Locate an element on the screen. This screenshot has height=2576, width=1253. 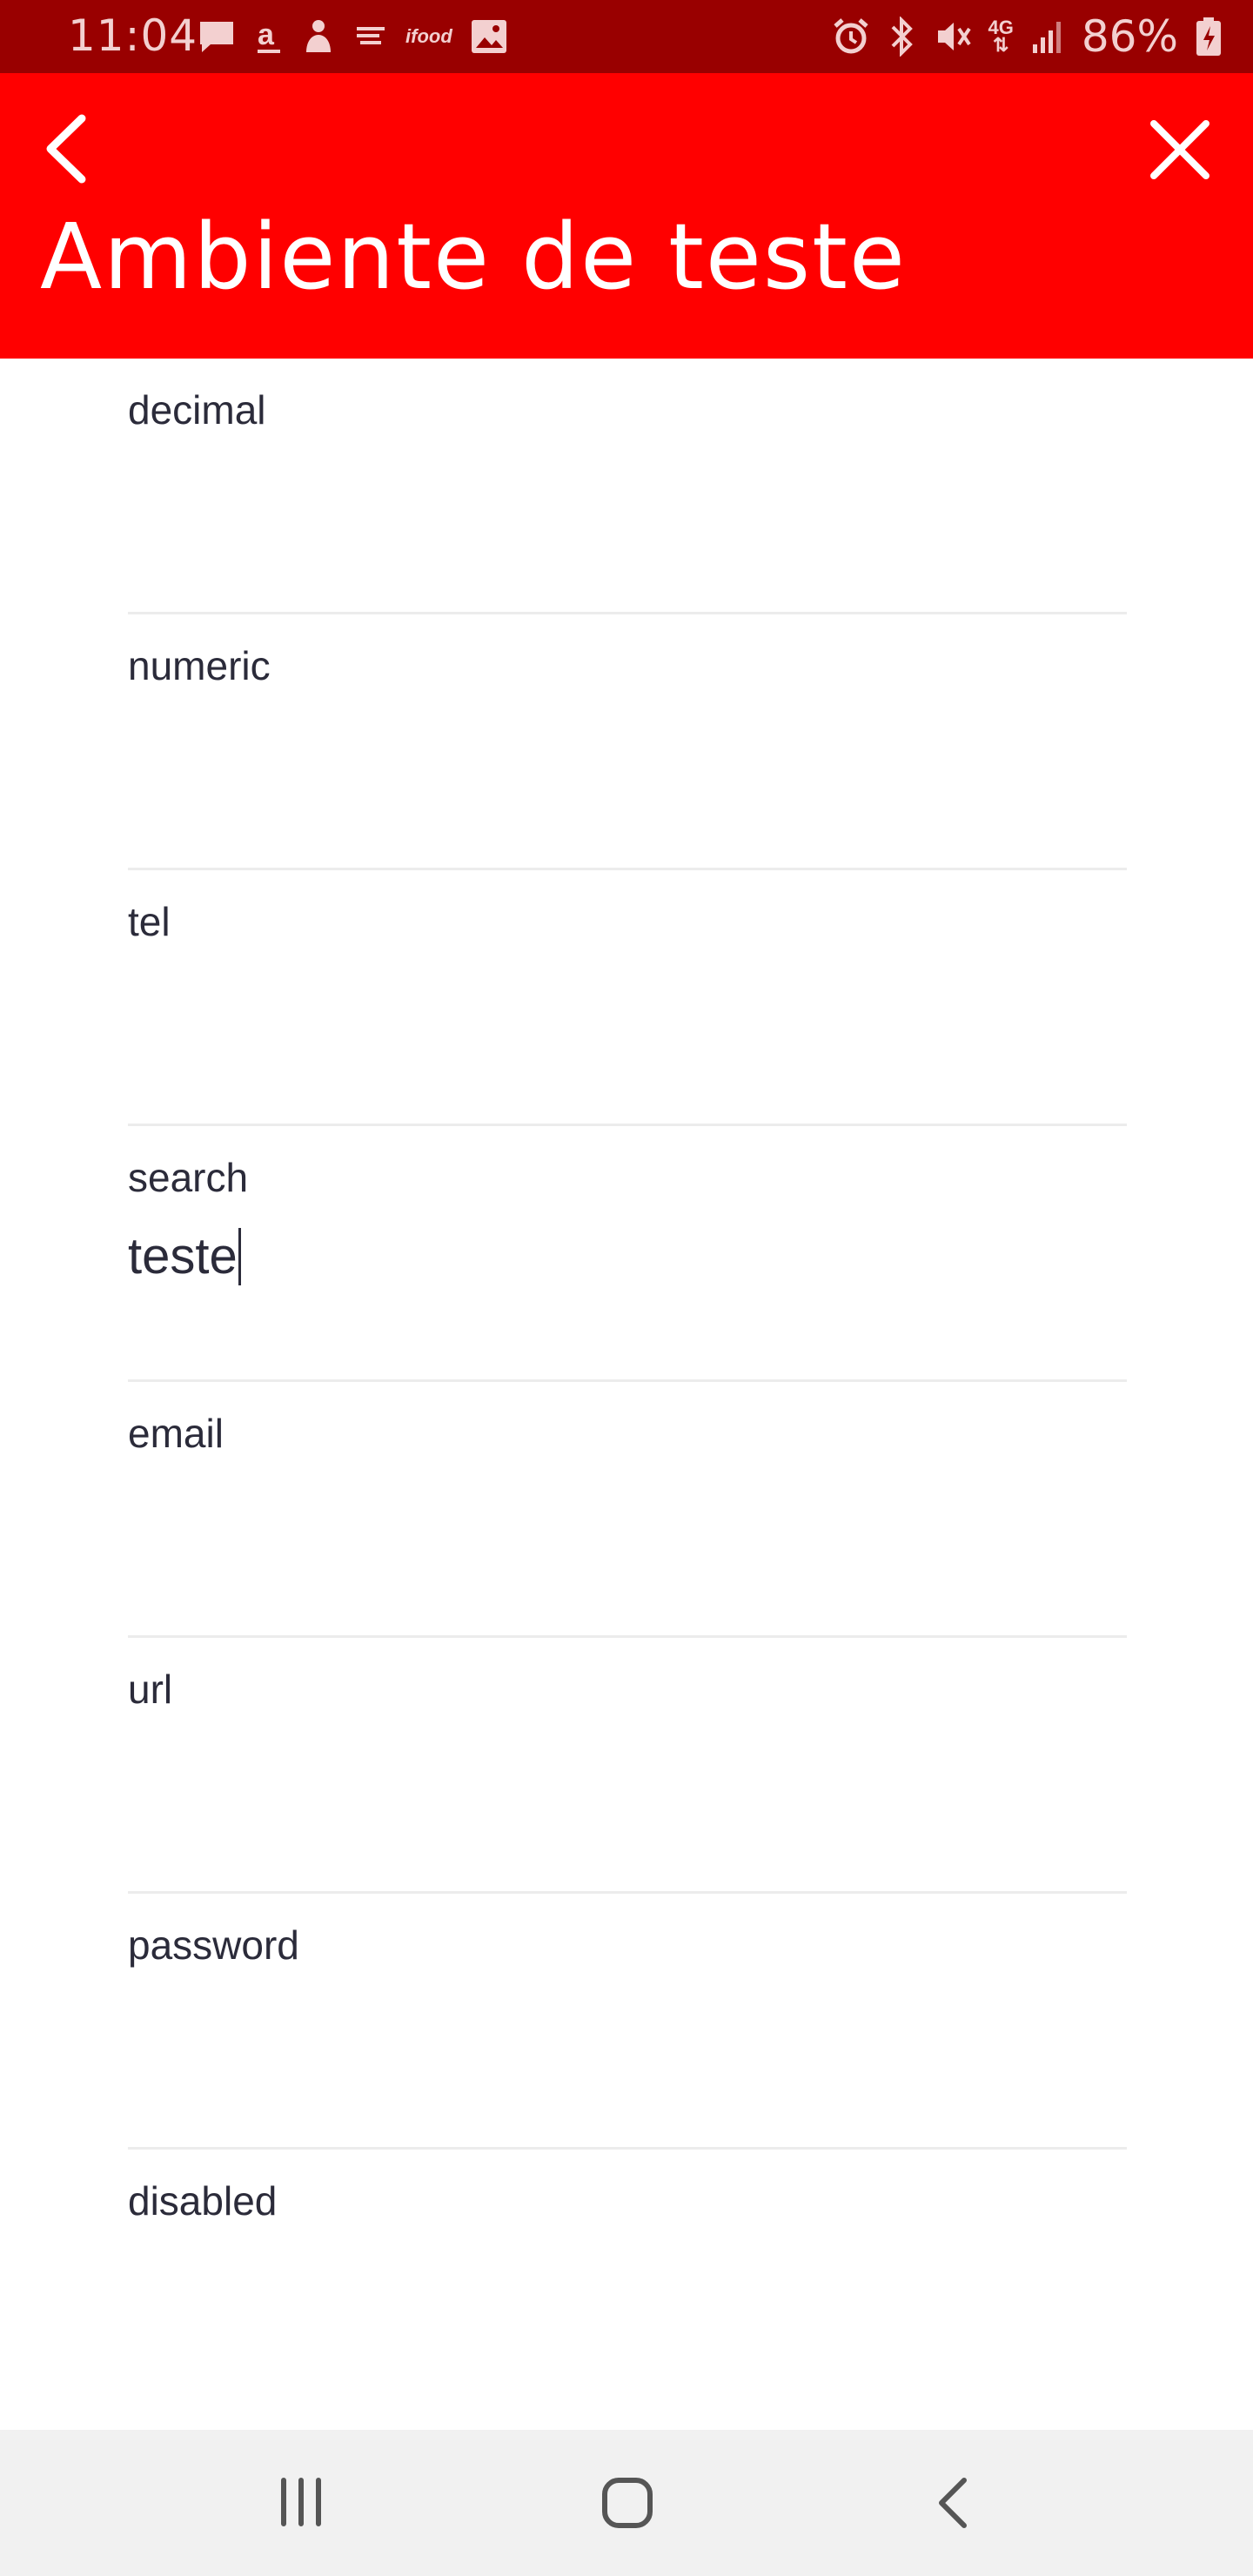
home-button is located at coordinates (627, 2503).